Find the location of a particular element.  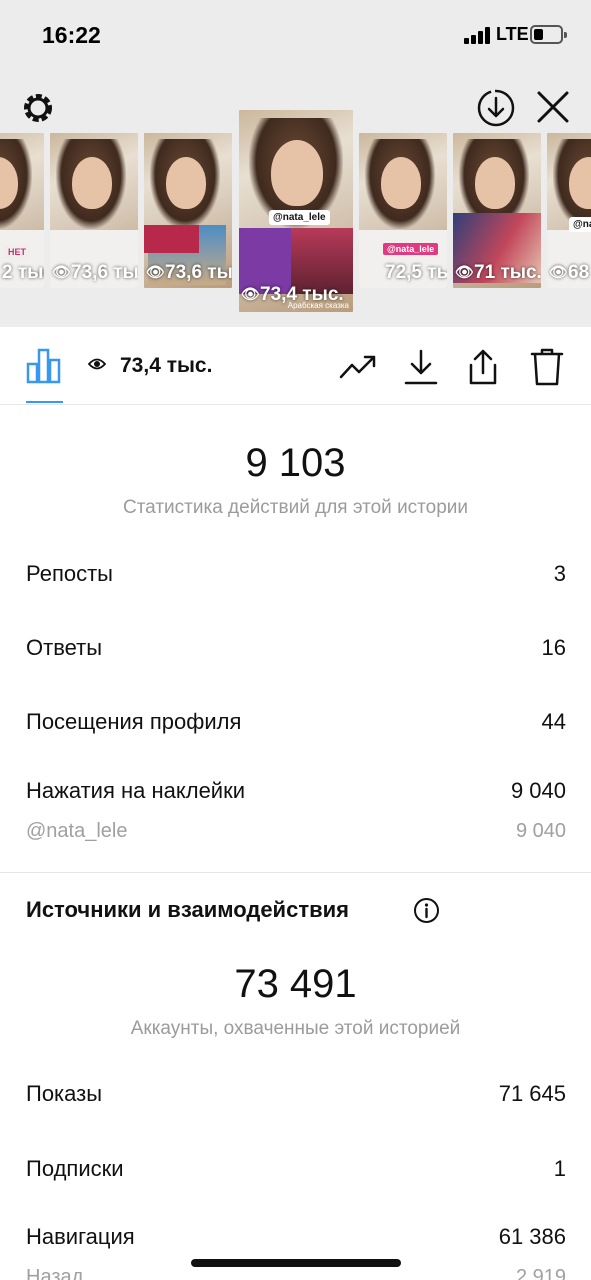

status-time: 16:22 is located at coordinates (71, 35).